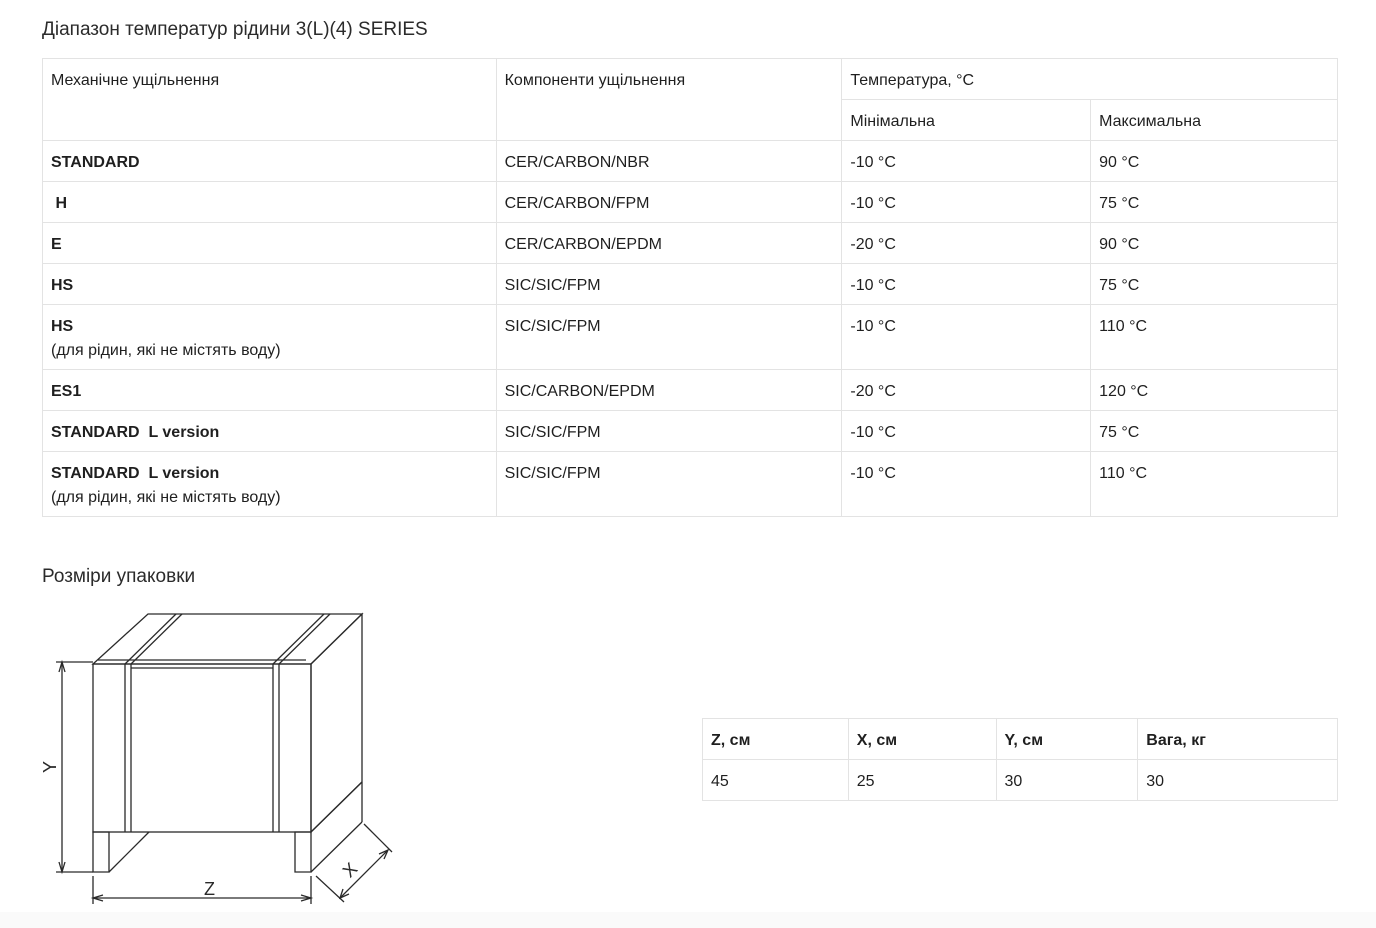 This screenshot has width=1376, height=928. What do you see at coordinates (350, 870) in the screenshot?
I see `label-x: X` at bounding box center [350, 870].